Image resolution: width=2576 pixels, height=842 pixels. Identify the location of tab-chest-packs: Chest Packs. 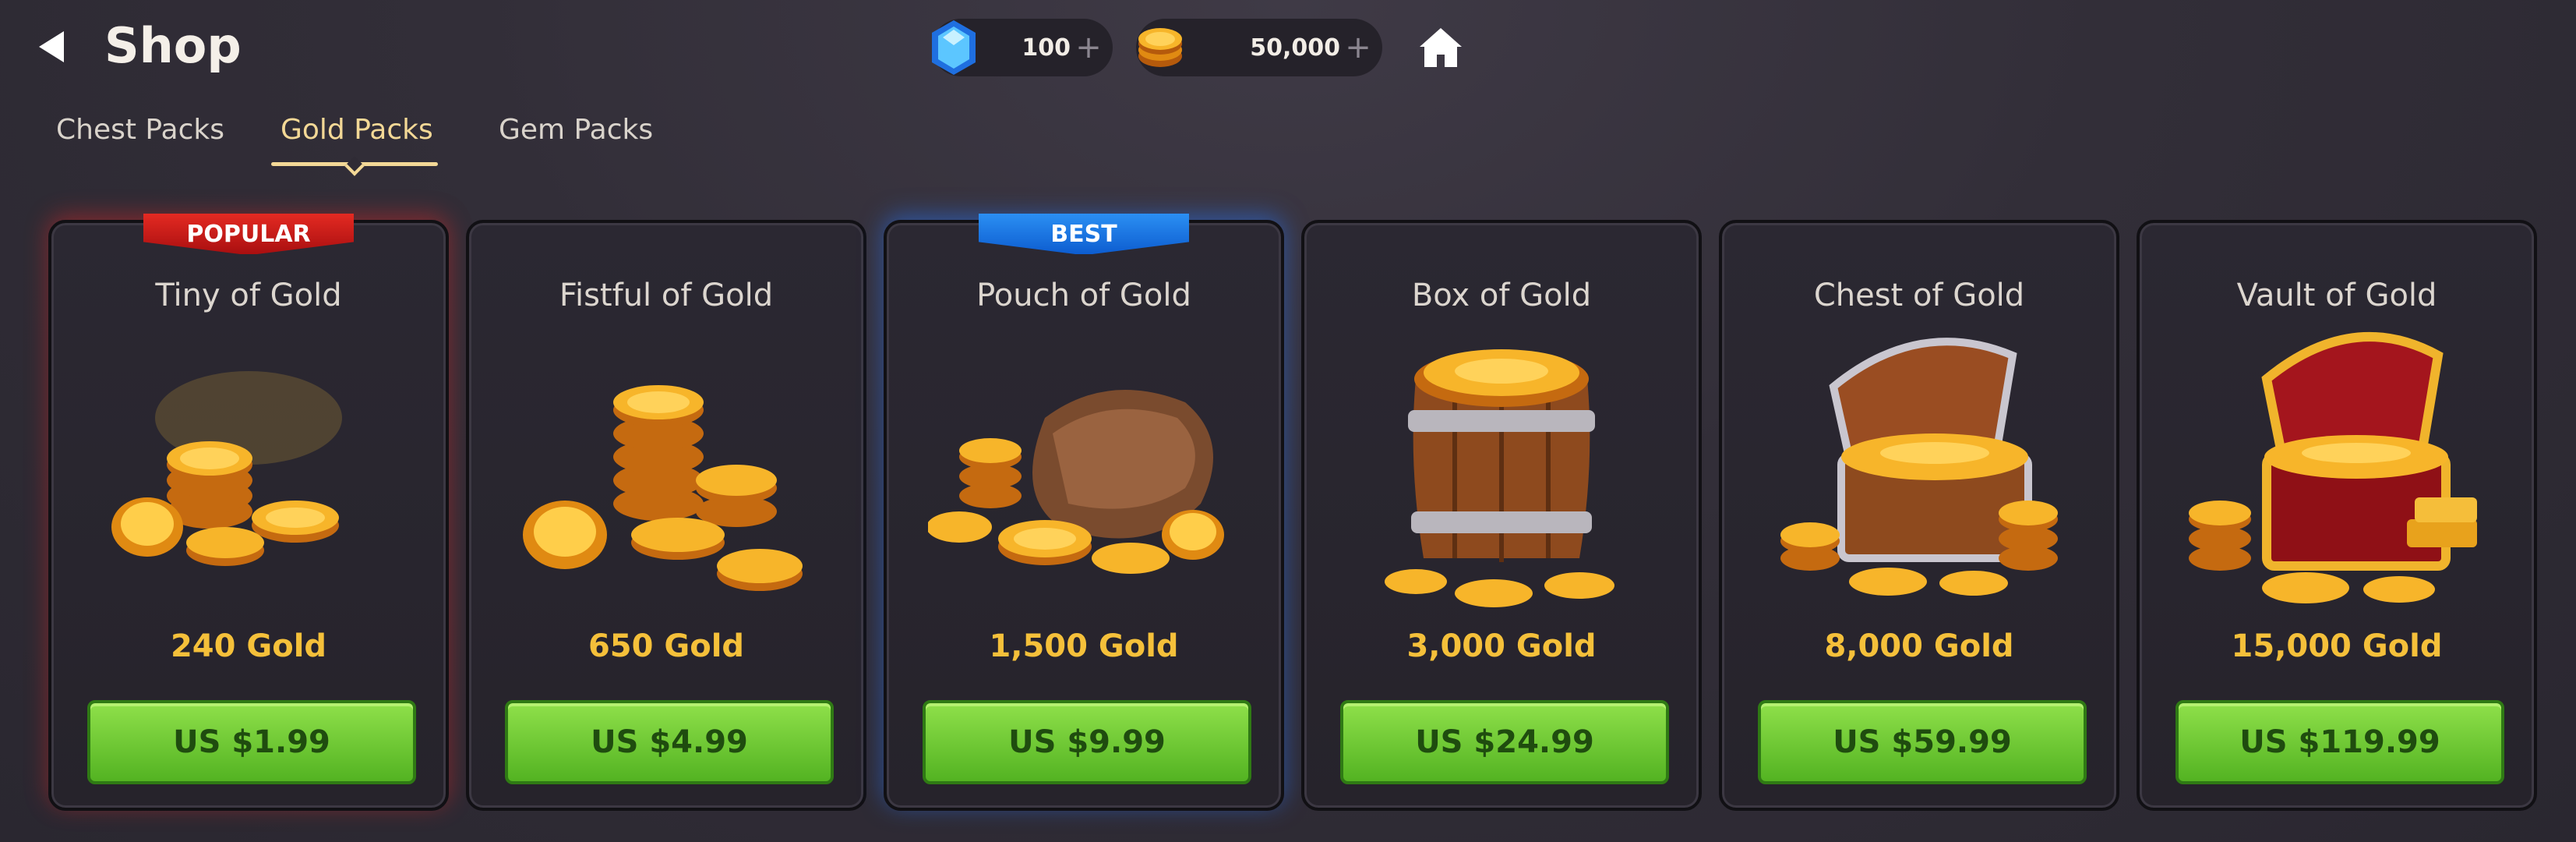
(140, 130).